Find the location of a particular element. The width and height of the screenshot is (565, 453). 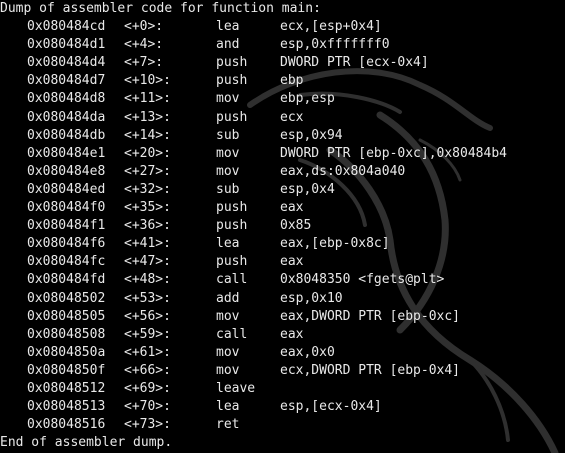

offset-cell: <+56>: is located at coordinates (147, 316).